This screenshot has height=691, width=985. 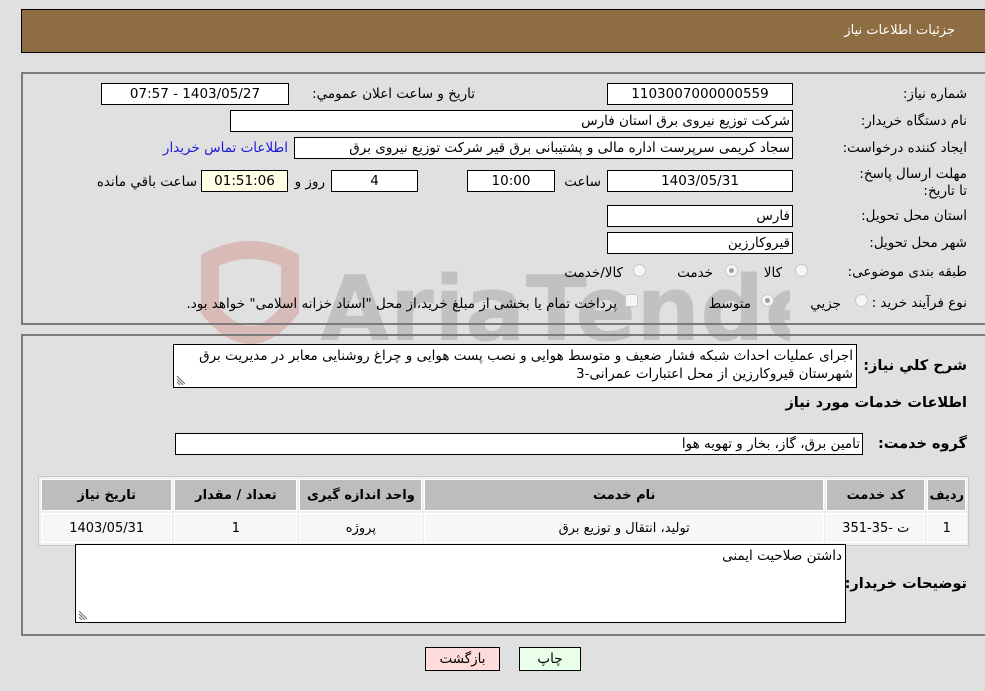 I want to click on category-option-goods: کالا, so click(x=772, y=273).